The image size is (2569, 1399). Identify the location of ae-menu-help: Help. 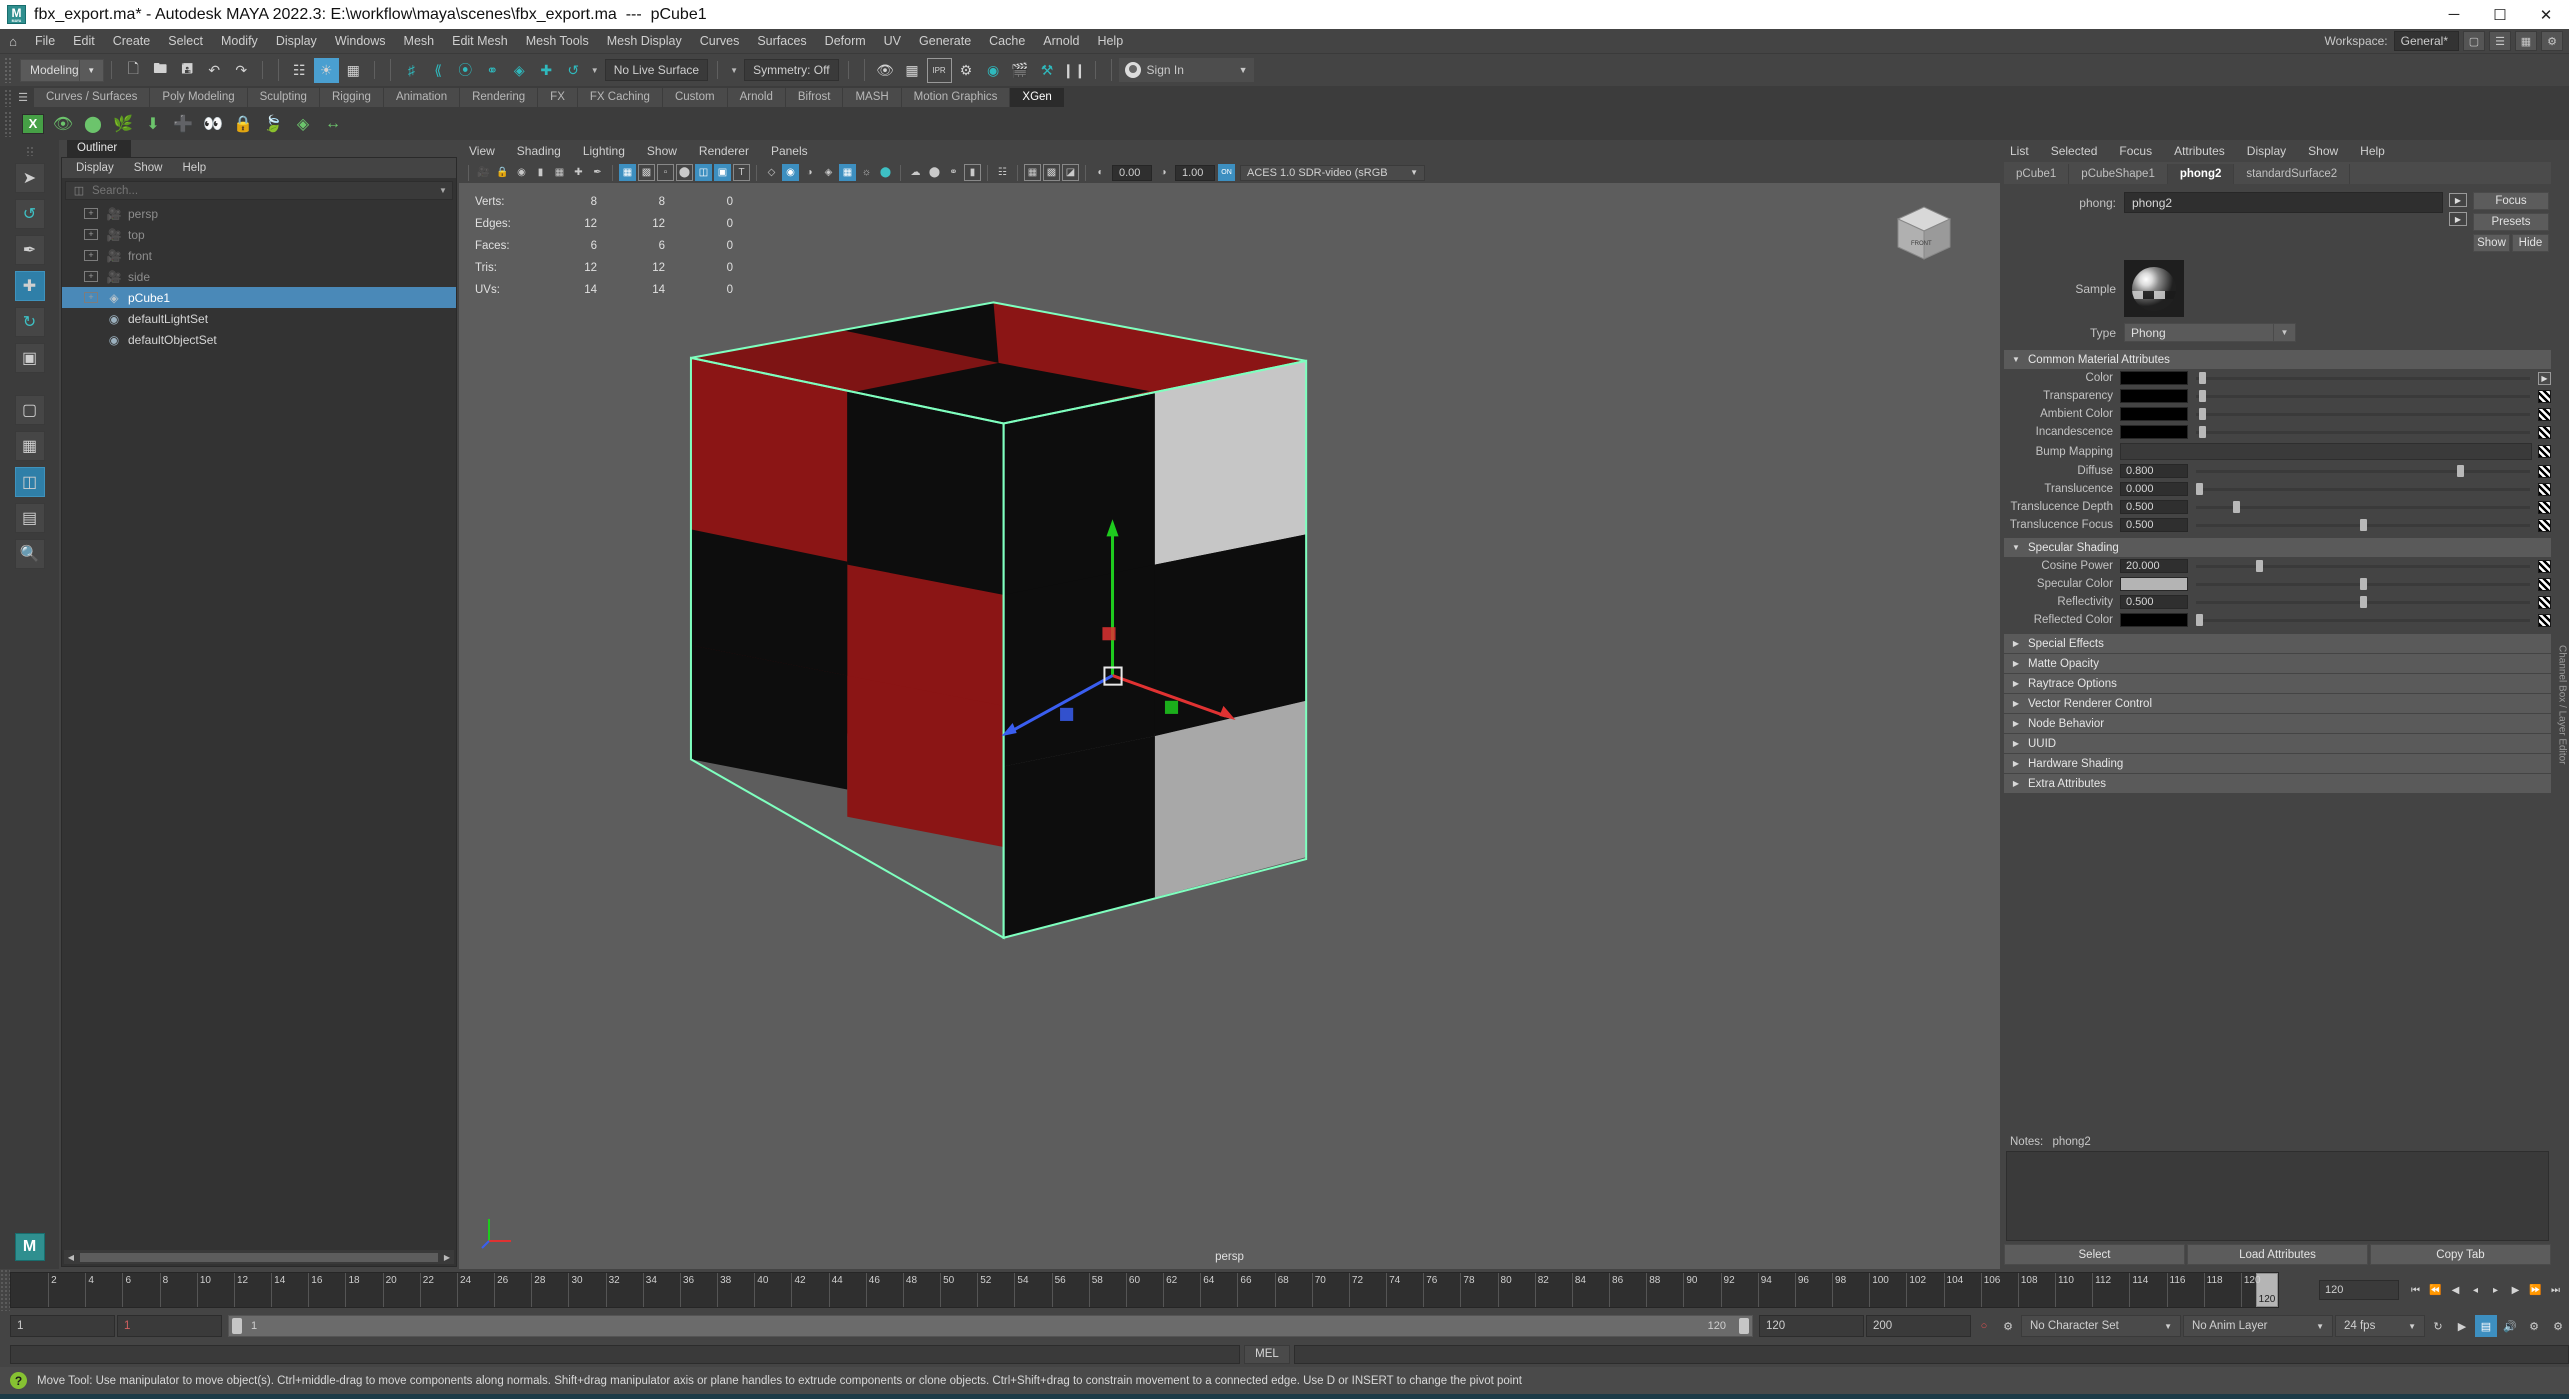
(2372, 151).